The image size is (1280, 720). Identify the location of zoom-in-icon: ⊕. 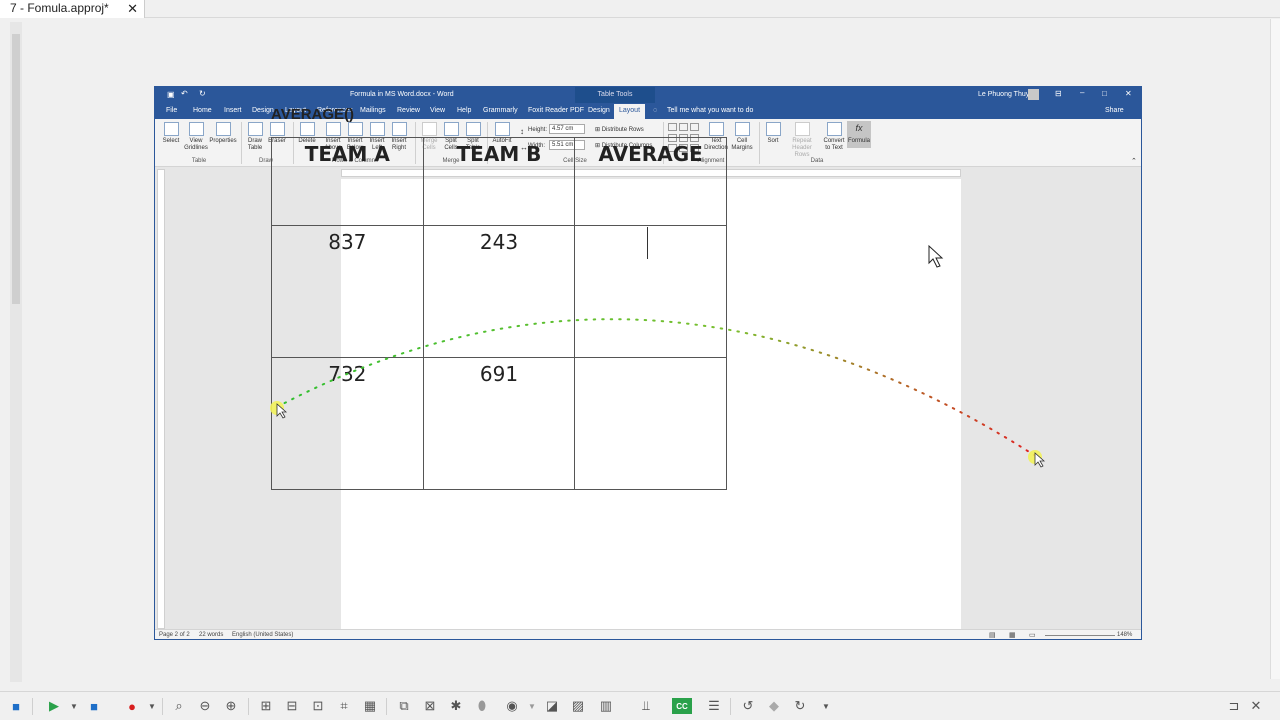
(231, 706).